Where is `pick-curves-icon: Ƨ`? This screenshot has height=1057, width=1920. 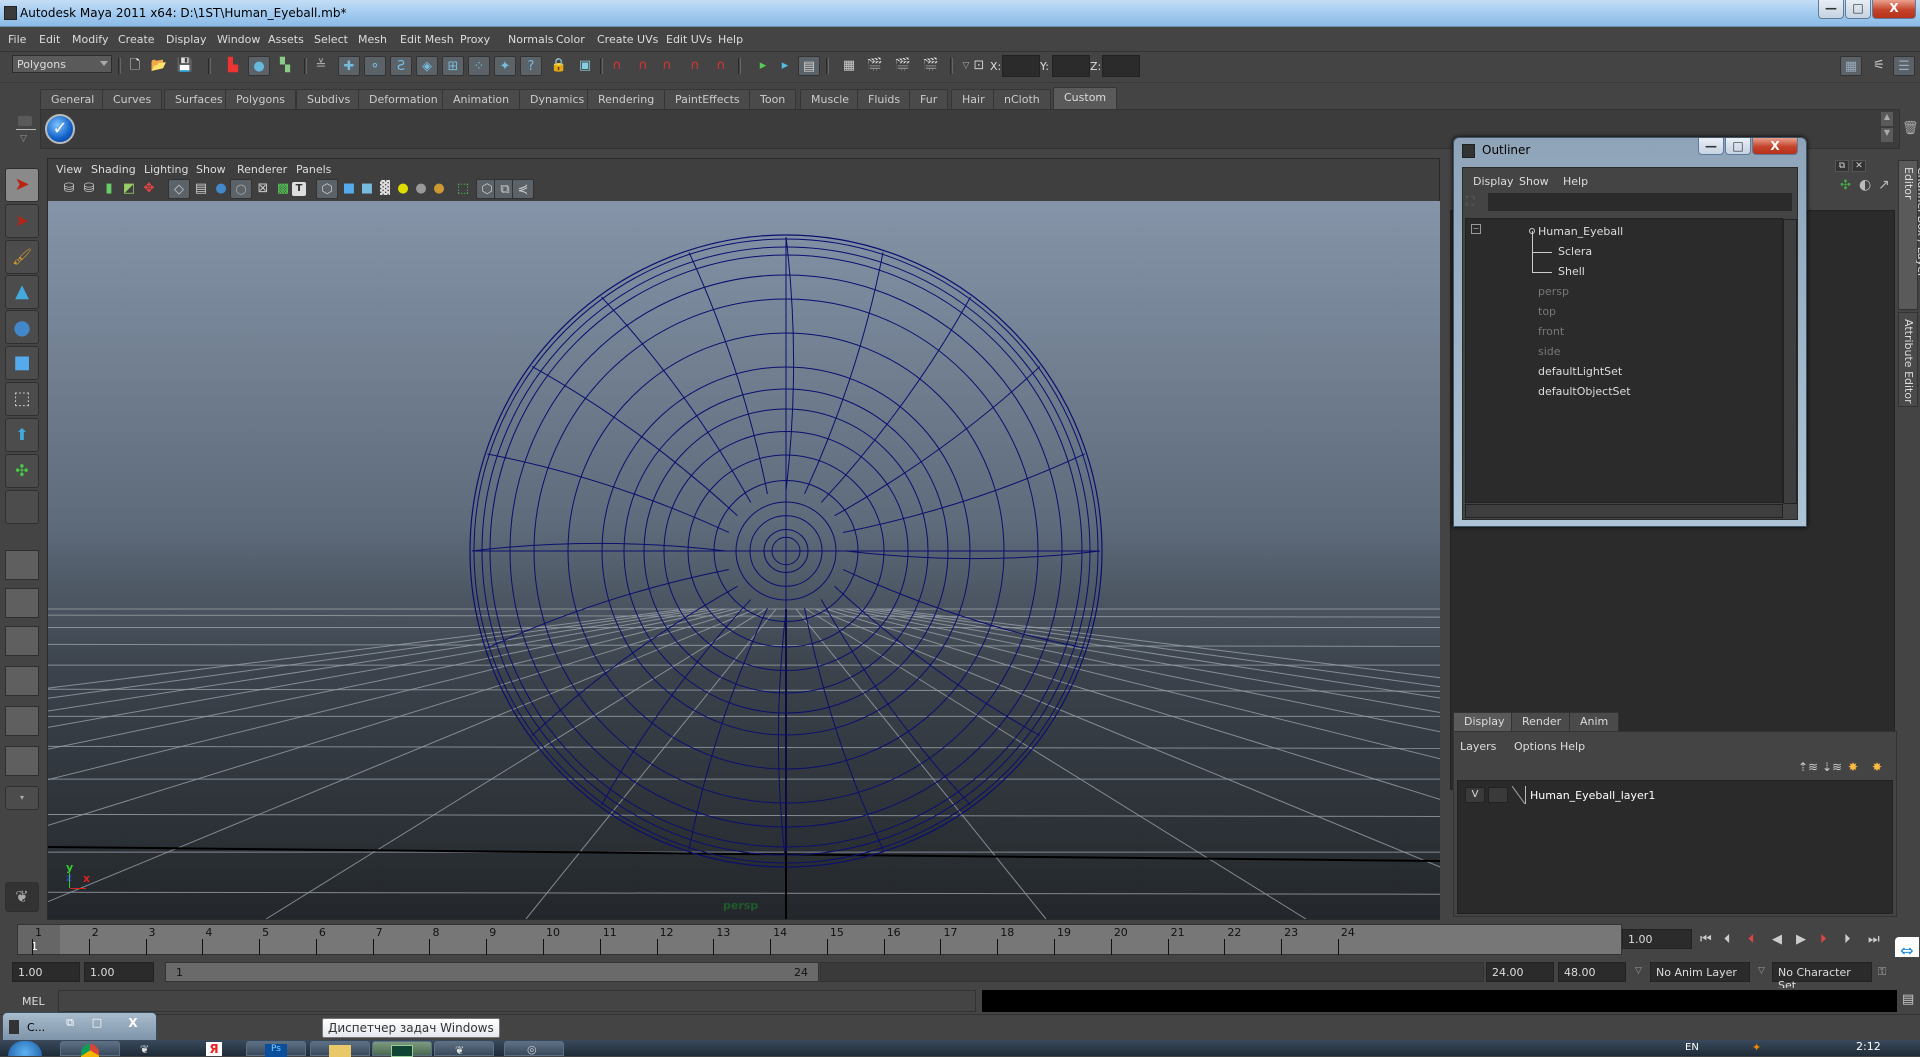
pick-curves-icon: Ƨ is located at coordinates (401, 66).